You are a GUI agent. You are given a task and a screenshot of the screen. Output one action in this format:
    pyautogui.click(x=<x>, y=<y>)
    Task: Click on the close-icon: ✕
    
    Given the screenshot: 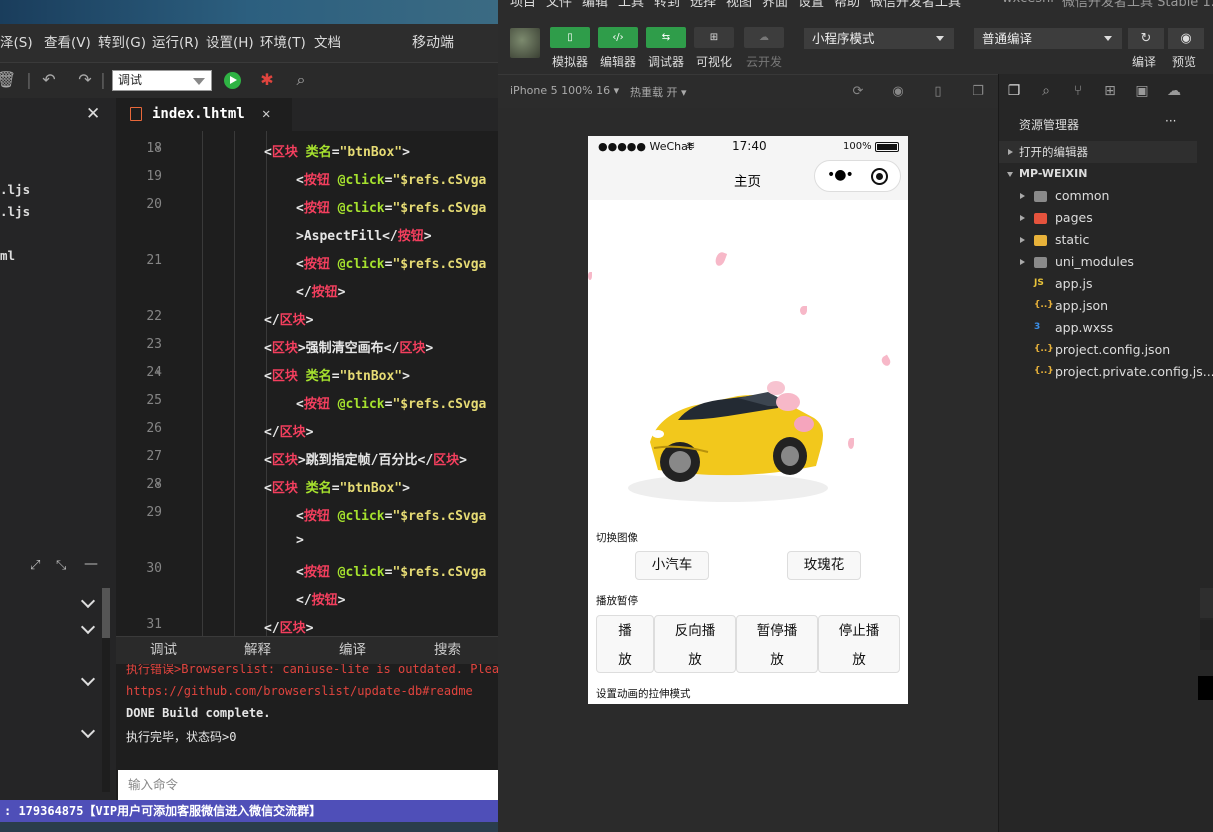 What is the action you would take?
    pyautogui.click(x=93, y=114)
    